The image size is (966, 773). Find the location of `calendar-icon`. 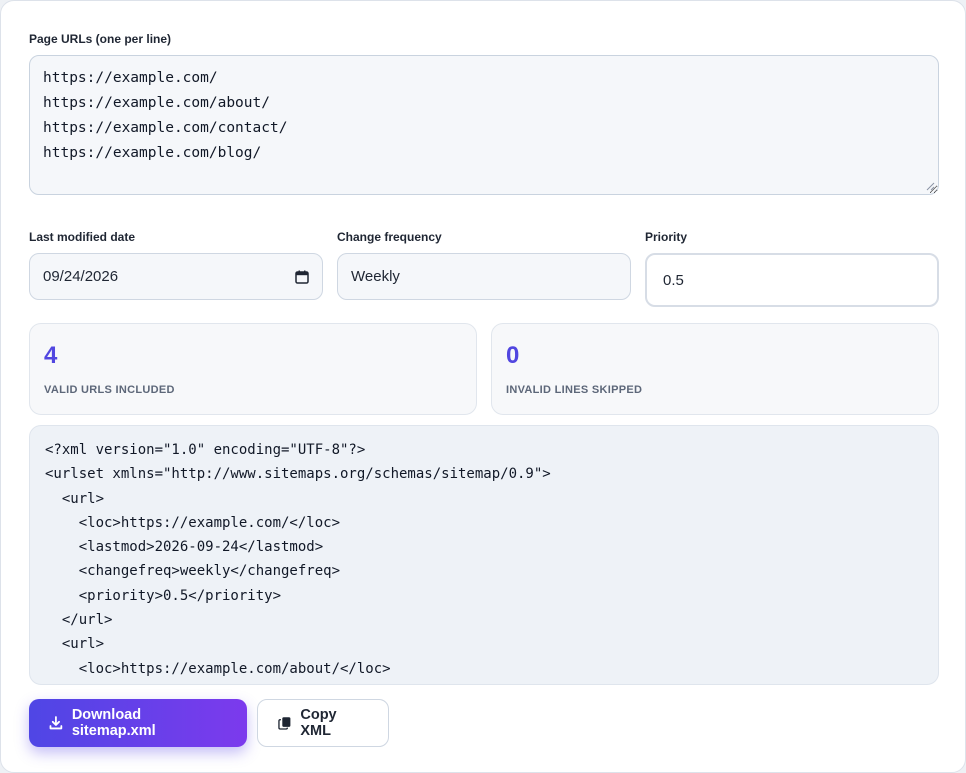

calendar-icon is located at coordinates (302, 277).